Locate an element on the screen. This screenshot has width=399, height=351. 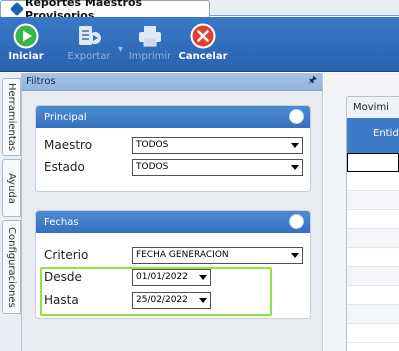
desde-label: Desde is located at coordinates (63, 277).